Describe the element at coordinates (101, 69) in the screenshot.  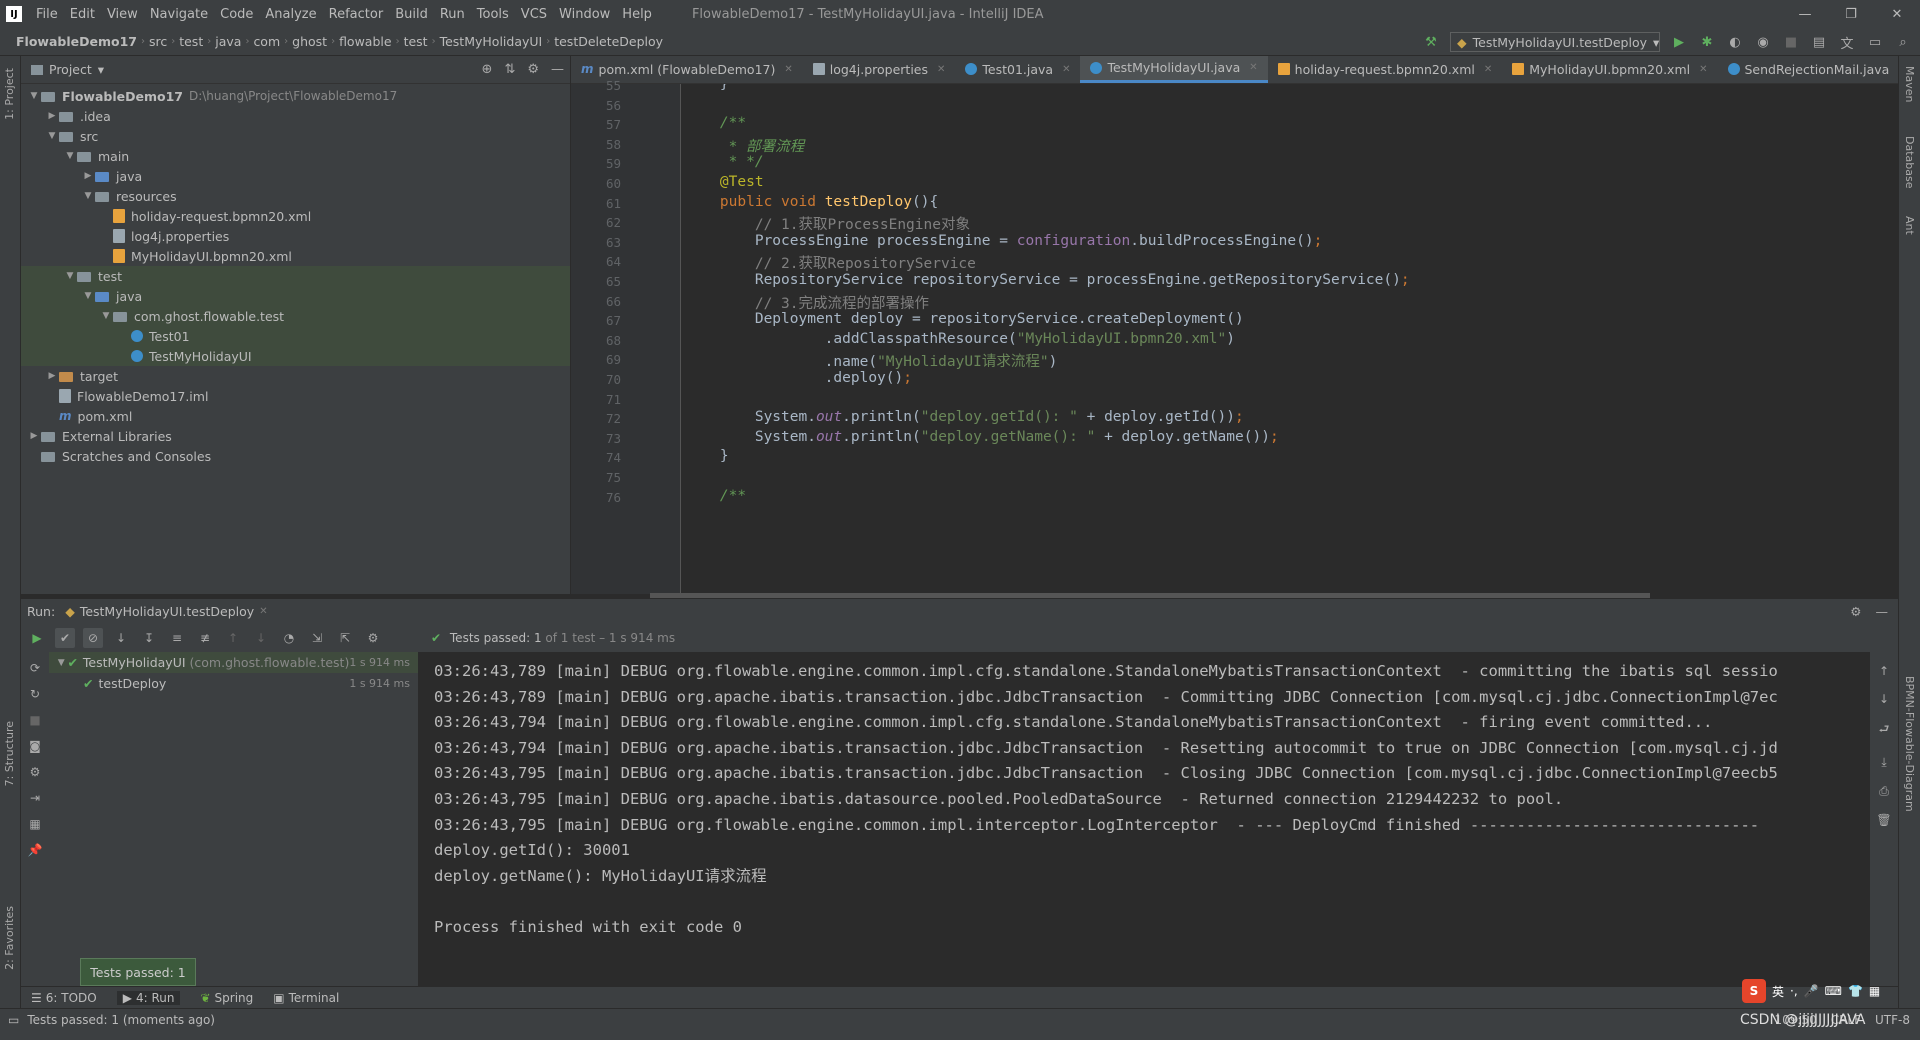
I see `chevron-down-icon: ▾` at that location.